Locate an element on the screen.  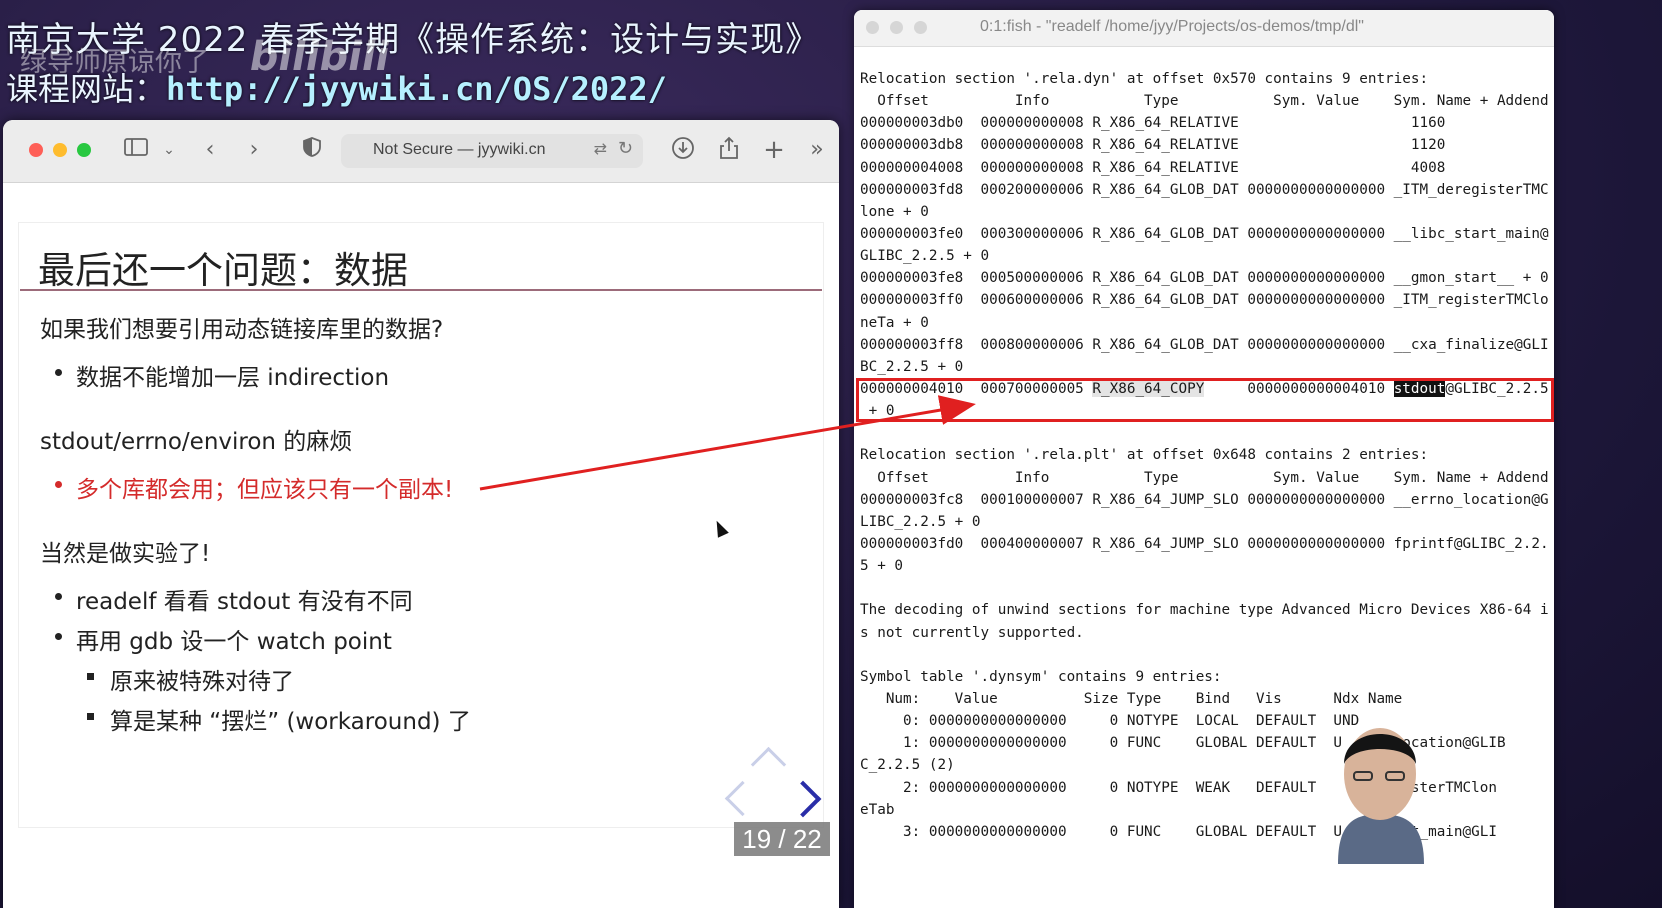
course-website-url: http://jyywiki.cn/OS/2022/ is located at coordinates (416, 89).